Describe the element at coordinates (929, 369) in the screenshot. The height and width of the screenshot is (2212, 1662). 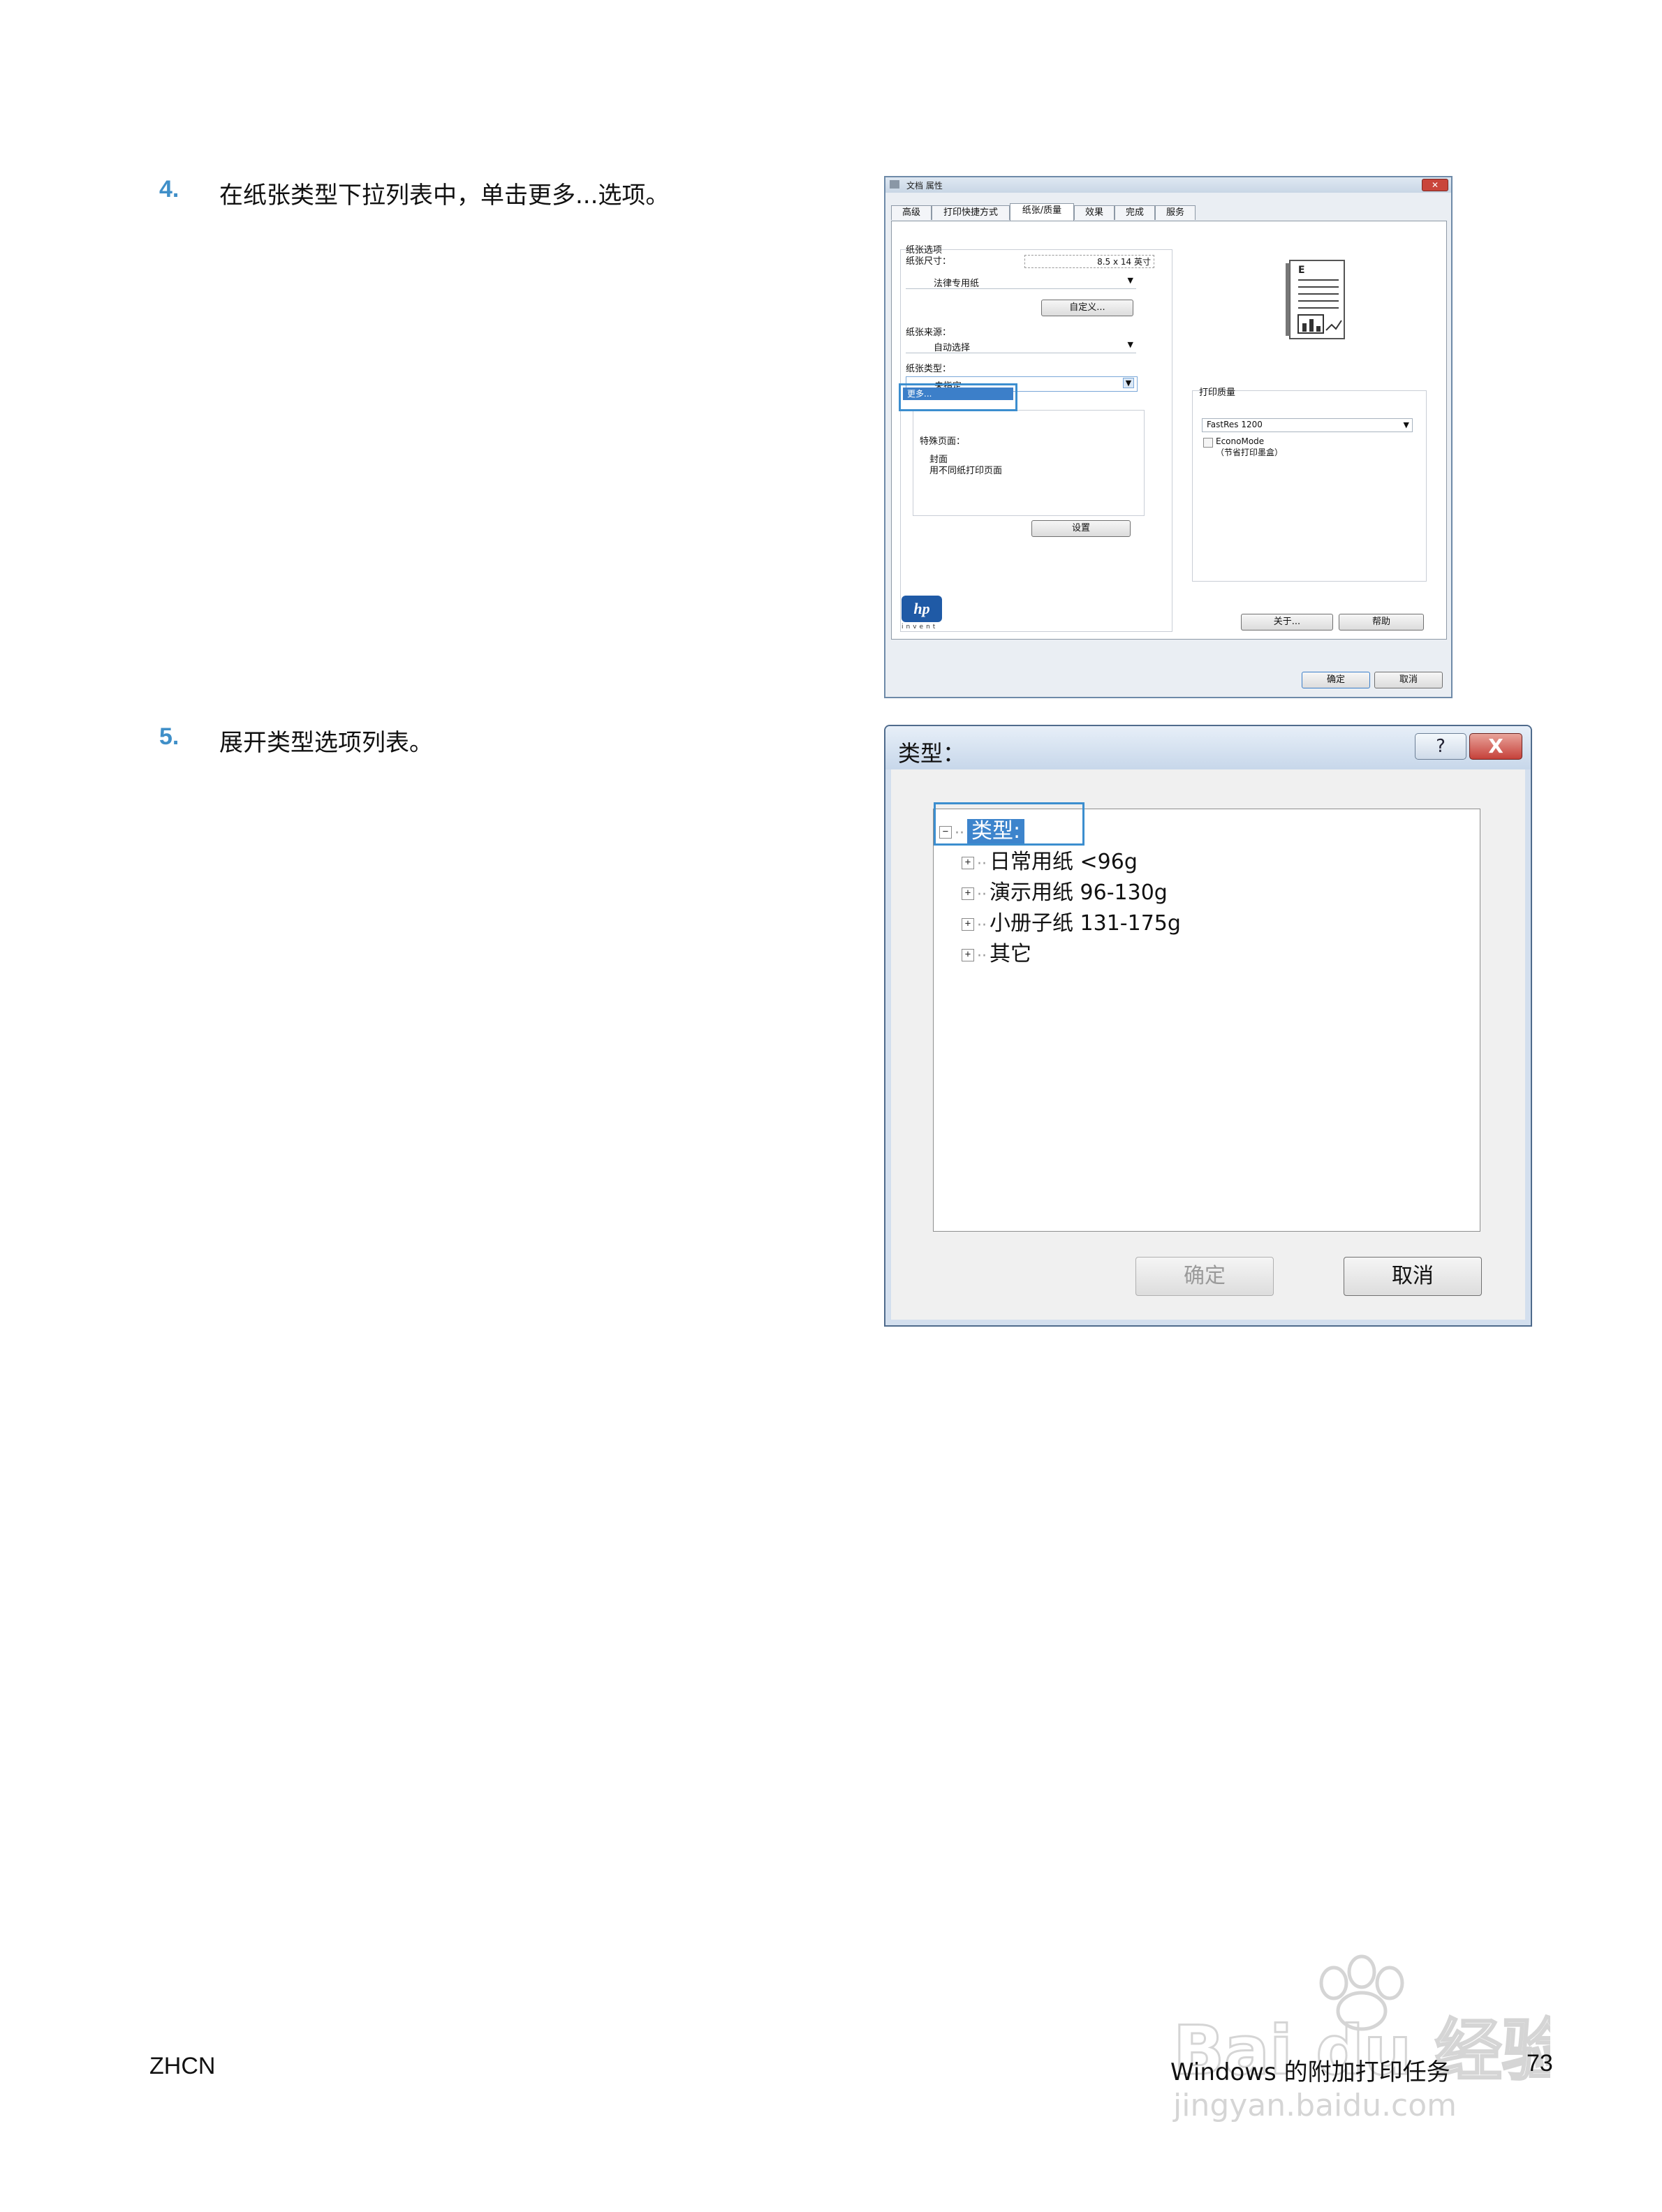
I see `paper-type-label: 纸张类型：` at that location.